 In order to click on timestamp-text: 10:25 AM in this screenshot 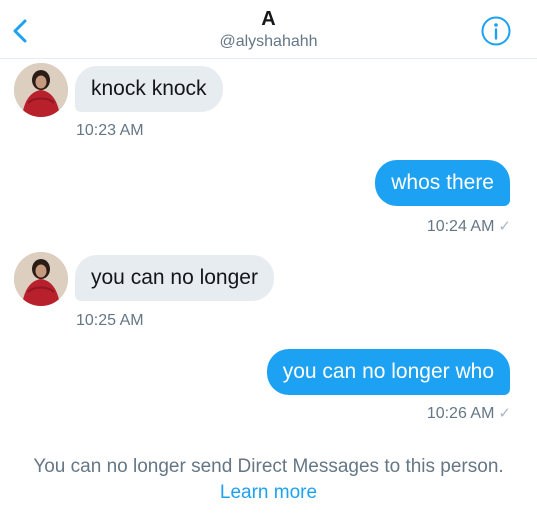, I will do `click(110, 320)`.